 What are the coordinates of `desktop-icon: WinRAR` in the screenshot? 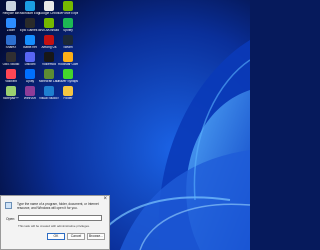 It's located at (30, 93).